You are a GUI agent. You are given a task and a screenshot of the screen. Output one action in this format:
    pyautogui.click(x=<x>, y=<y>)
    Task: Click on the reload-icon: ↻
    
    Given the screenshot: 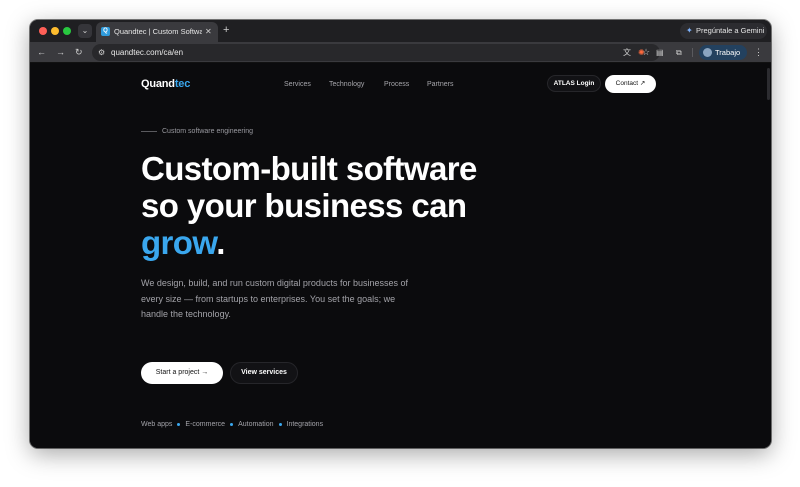 What is the action you would take?
    pyautogui.click(x=79, y=52)
    